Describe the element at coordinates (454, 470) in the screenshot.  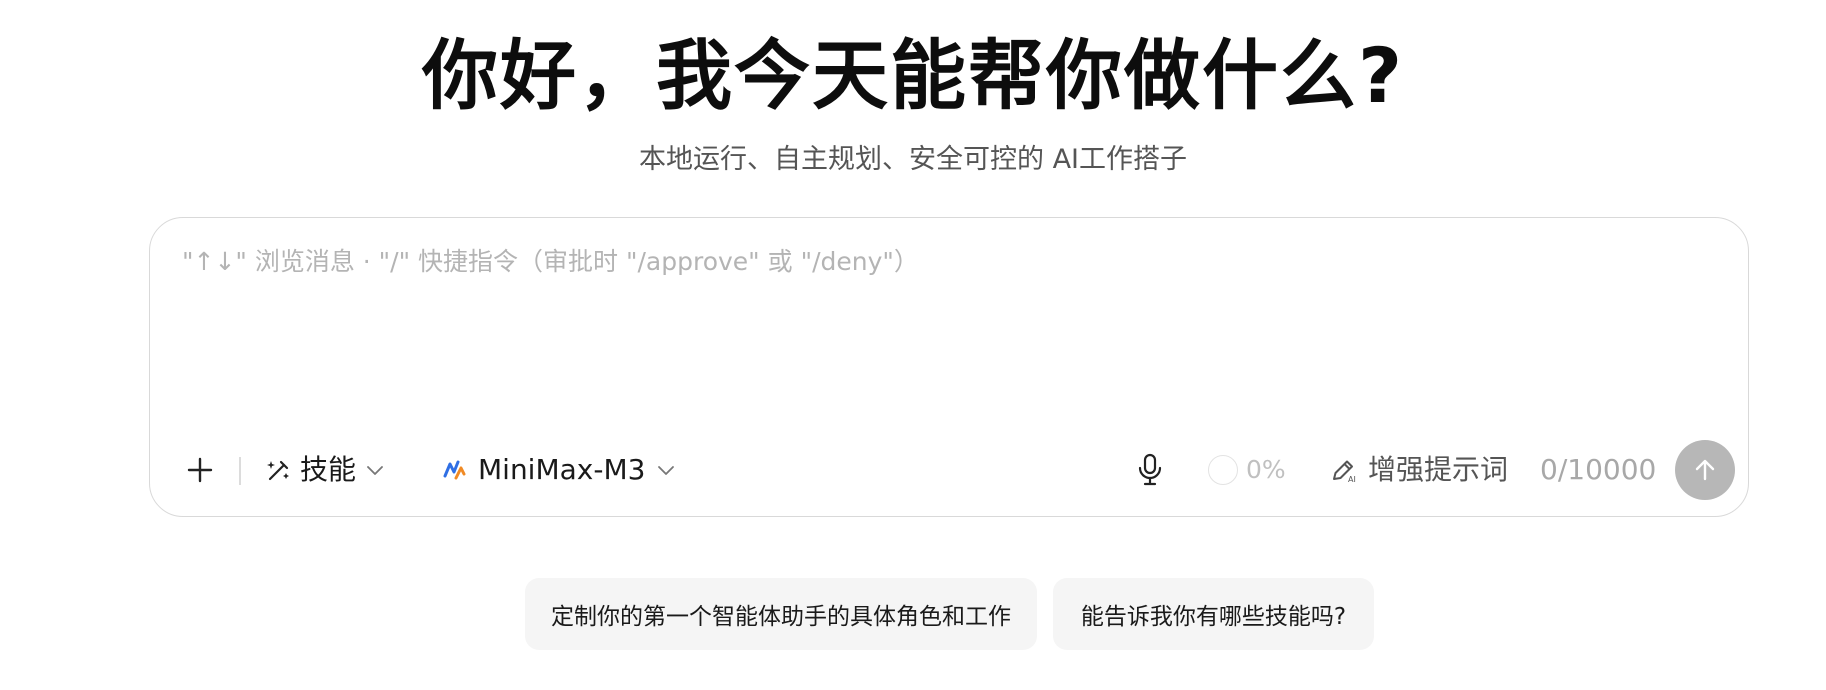
I see `minimax-logo-icon` at that location.